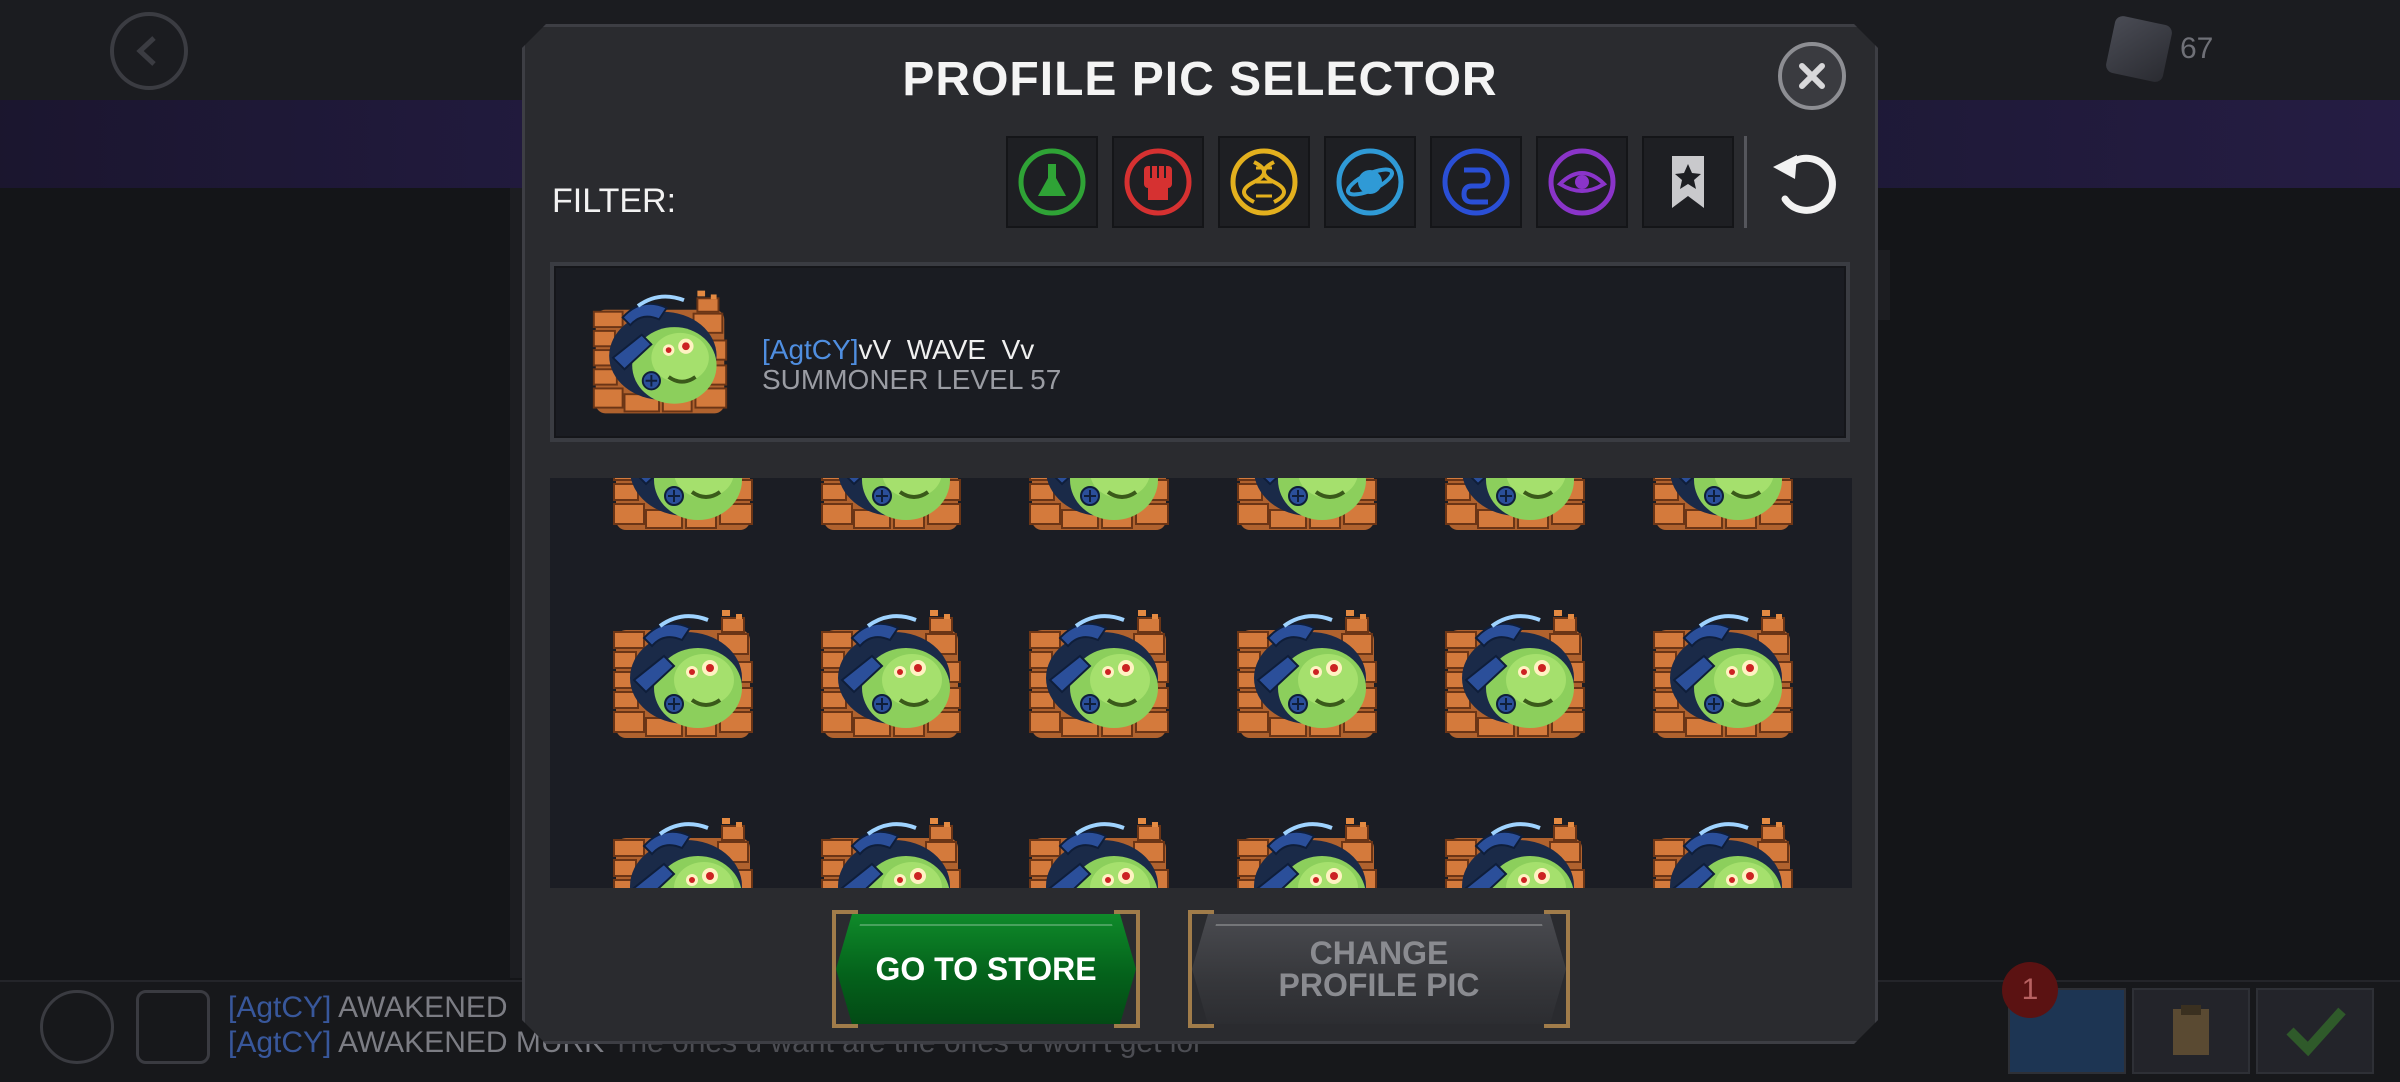 Image resolution: width=2400 pixels, height=1082 pixels. I want to click on undo-arrow-icon, so click(1804, 182).